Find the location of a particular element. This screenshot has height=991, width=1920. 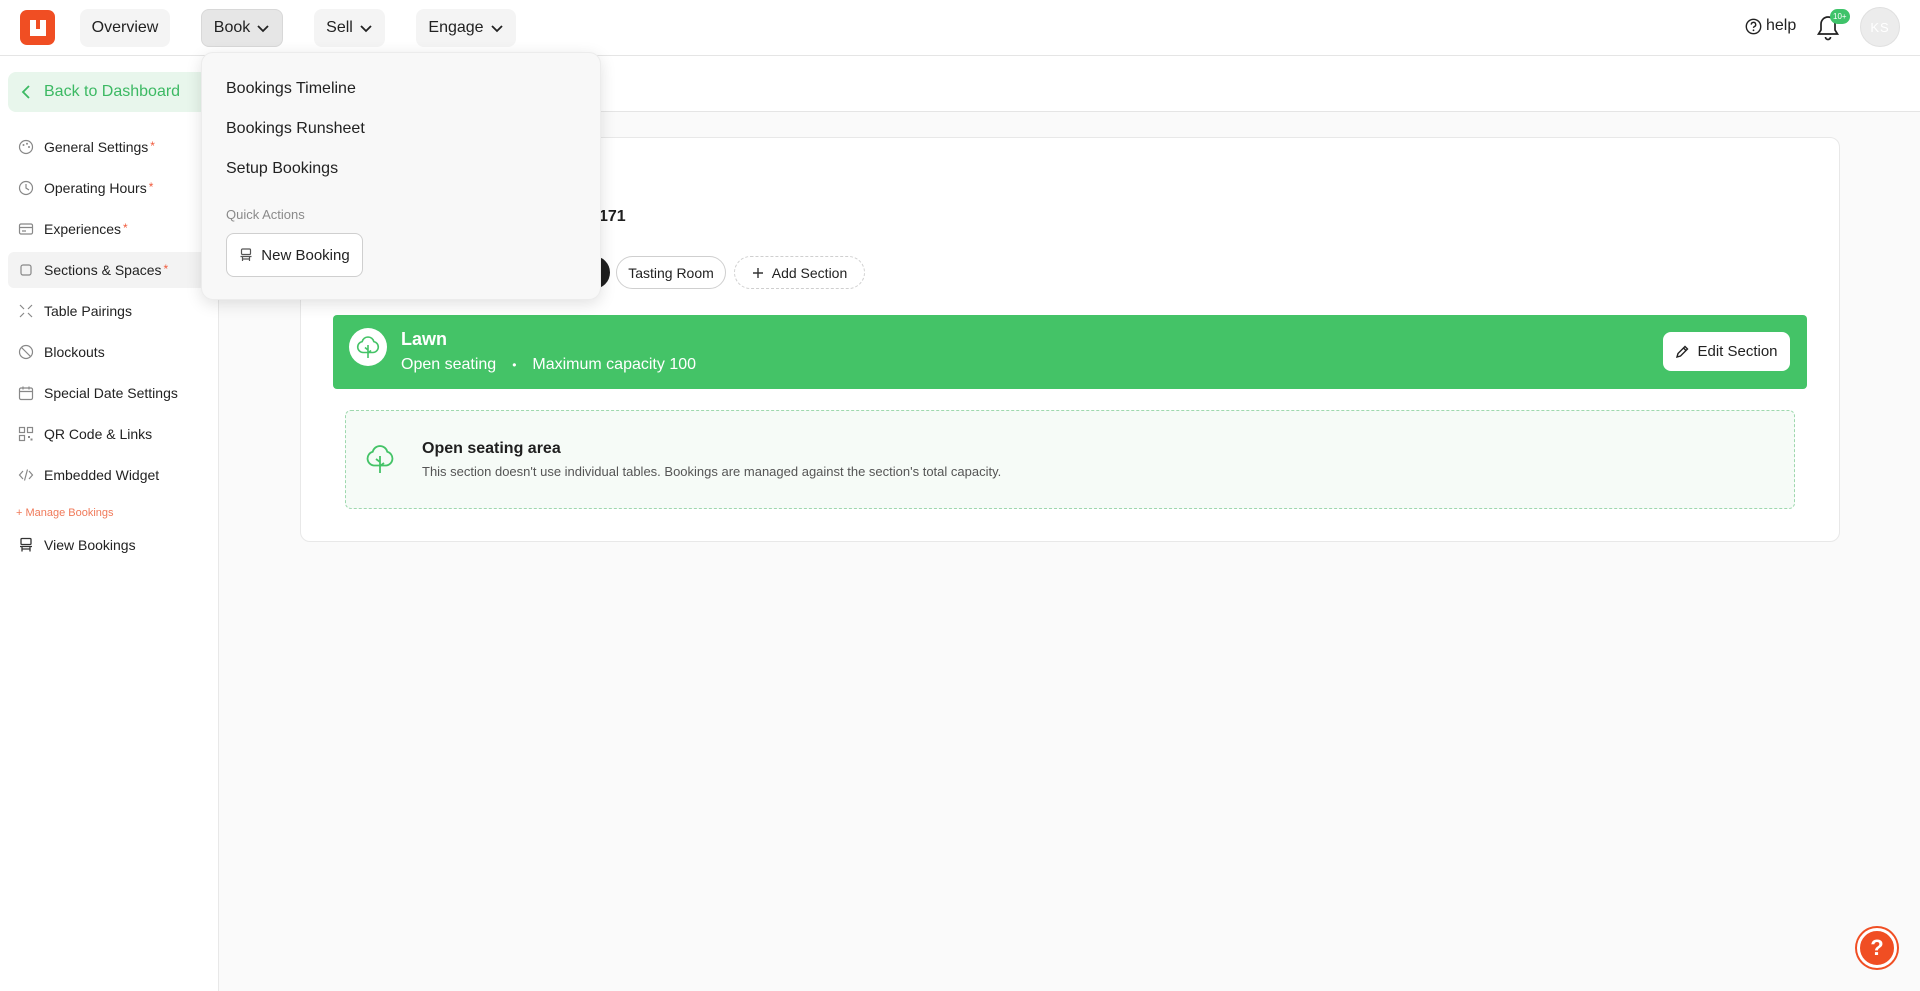

ban-icon is located at coordinates (26, 352).